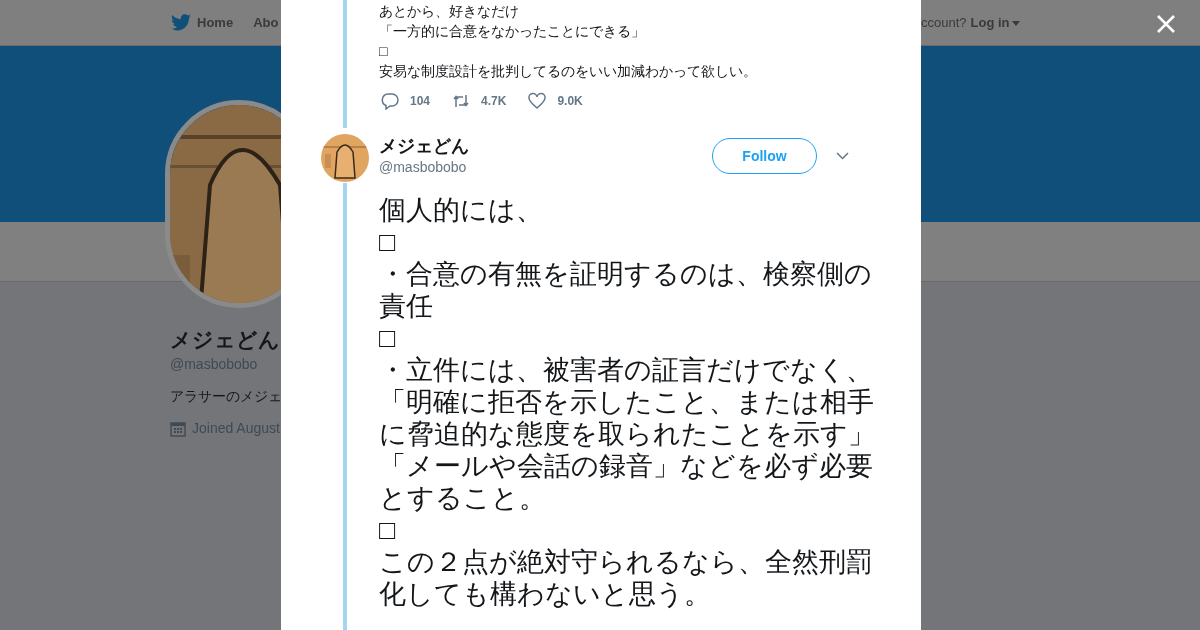  What do you see at coordinates (215, 22) in the screenshot?
I see `nav-link: Home` at bounding box center [215, 22].